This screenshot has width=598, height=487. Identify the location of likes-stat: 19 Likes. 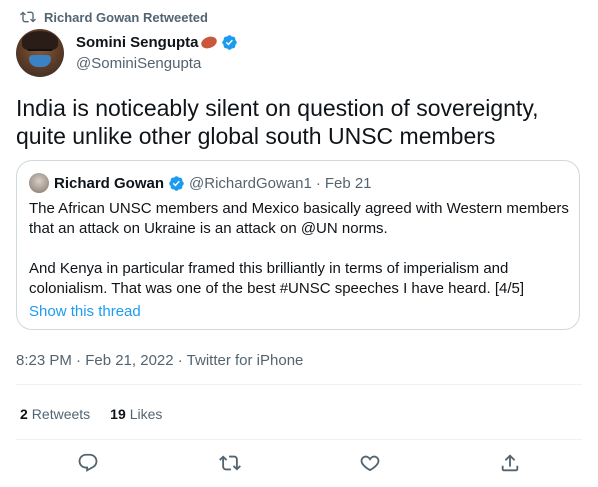
(136, 414).